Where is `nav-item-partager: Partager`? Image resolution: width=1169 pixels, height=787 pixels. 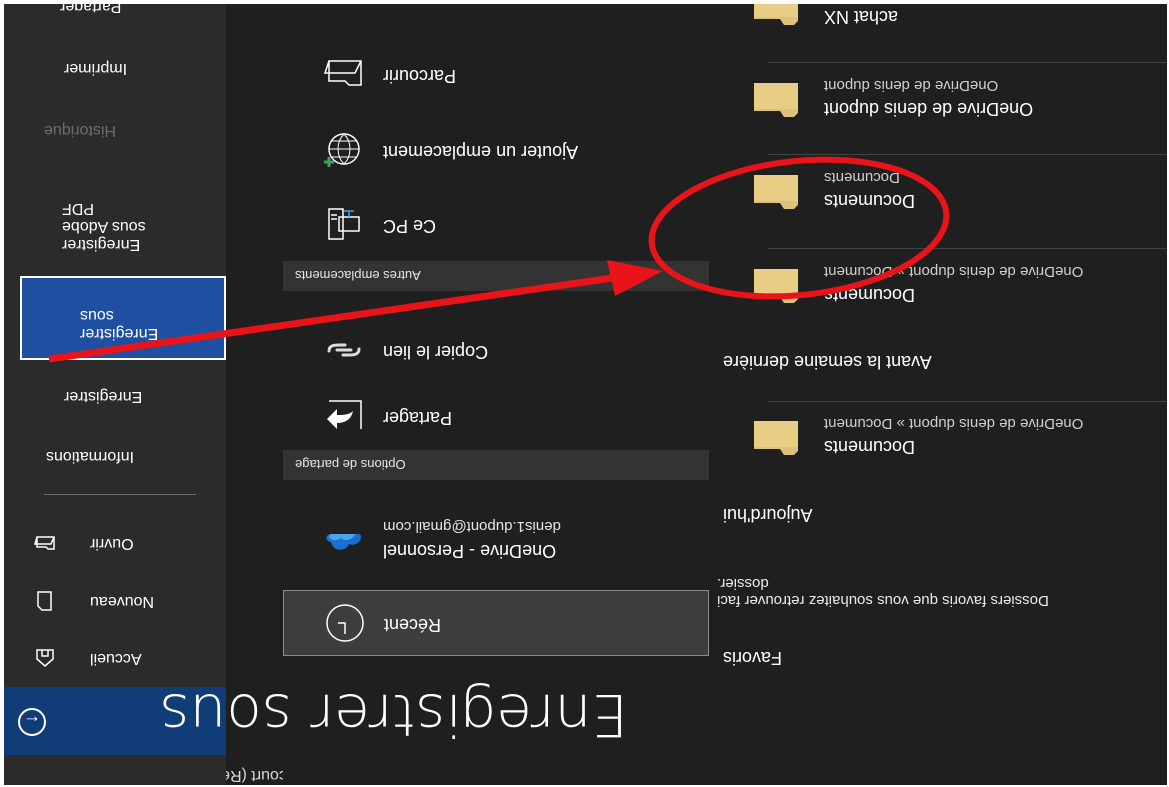
nav-item-partager: Partager is located at coordinates (115, 9).